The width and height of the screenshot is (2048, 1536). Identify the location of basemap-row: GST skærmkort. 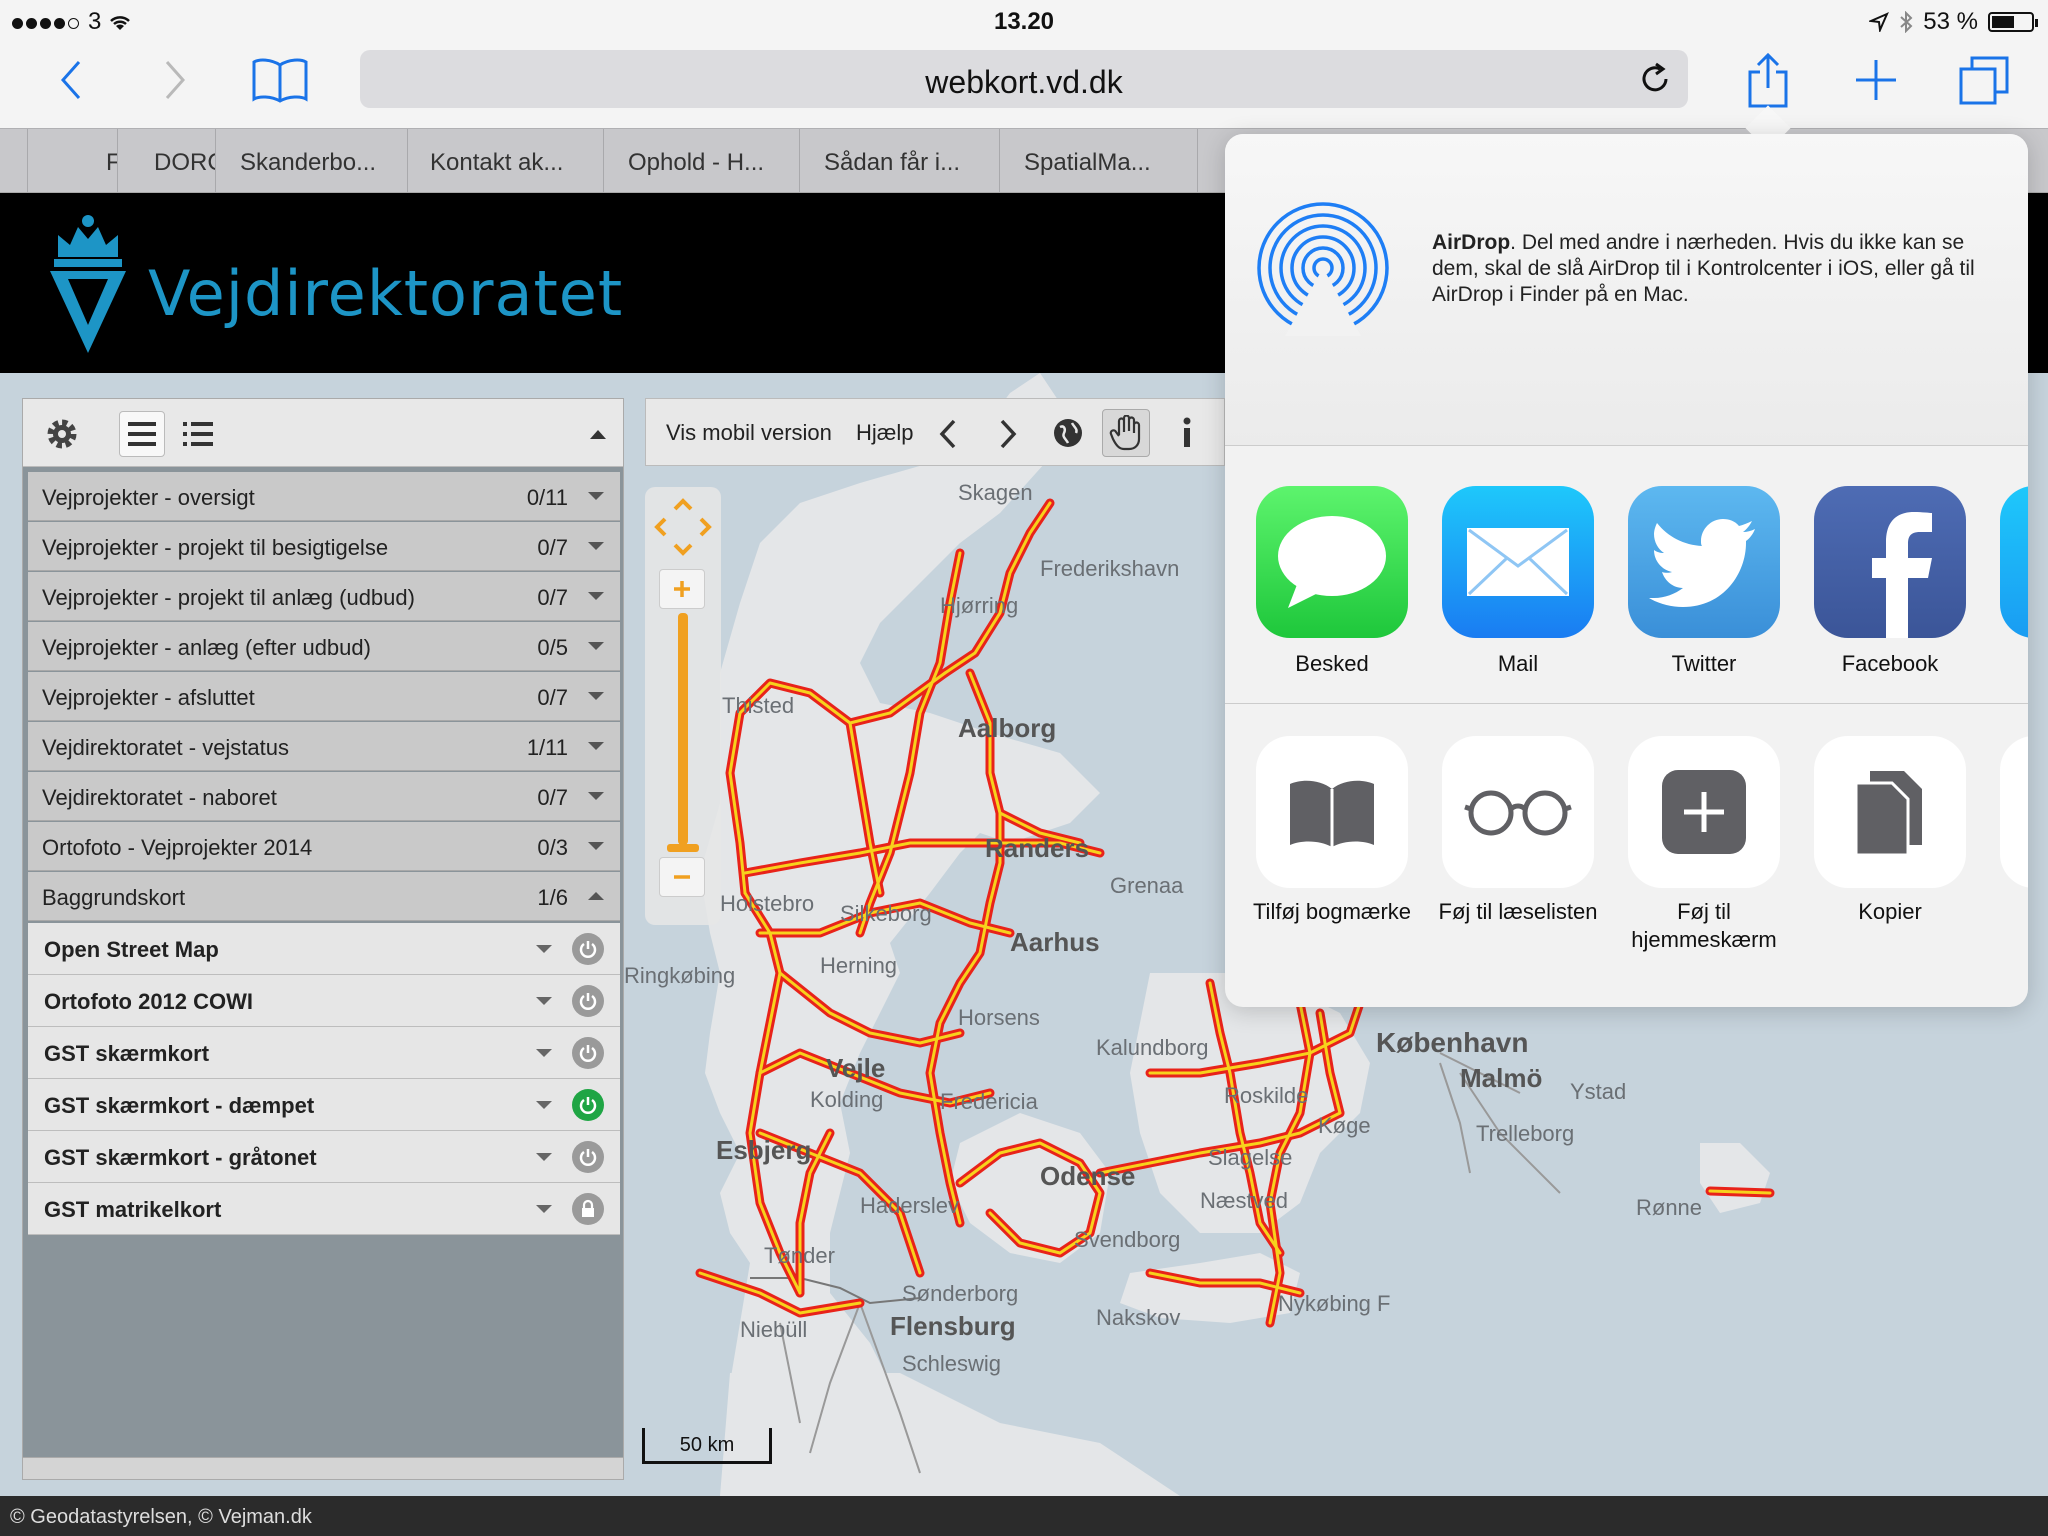
(324, 1053).